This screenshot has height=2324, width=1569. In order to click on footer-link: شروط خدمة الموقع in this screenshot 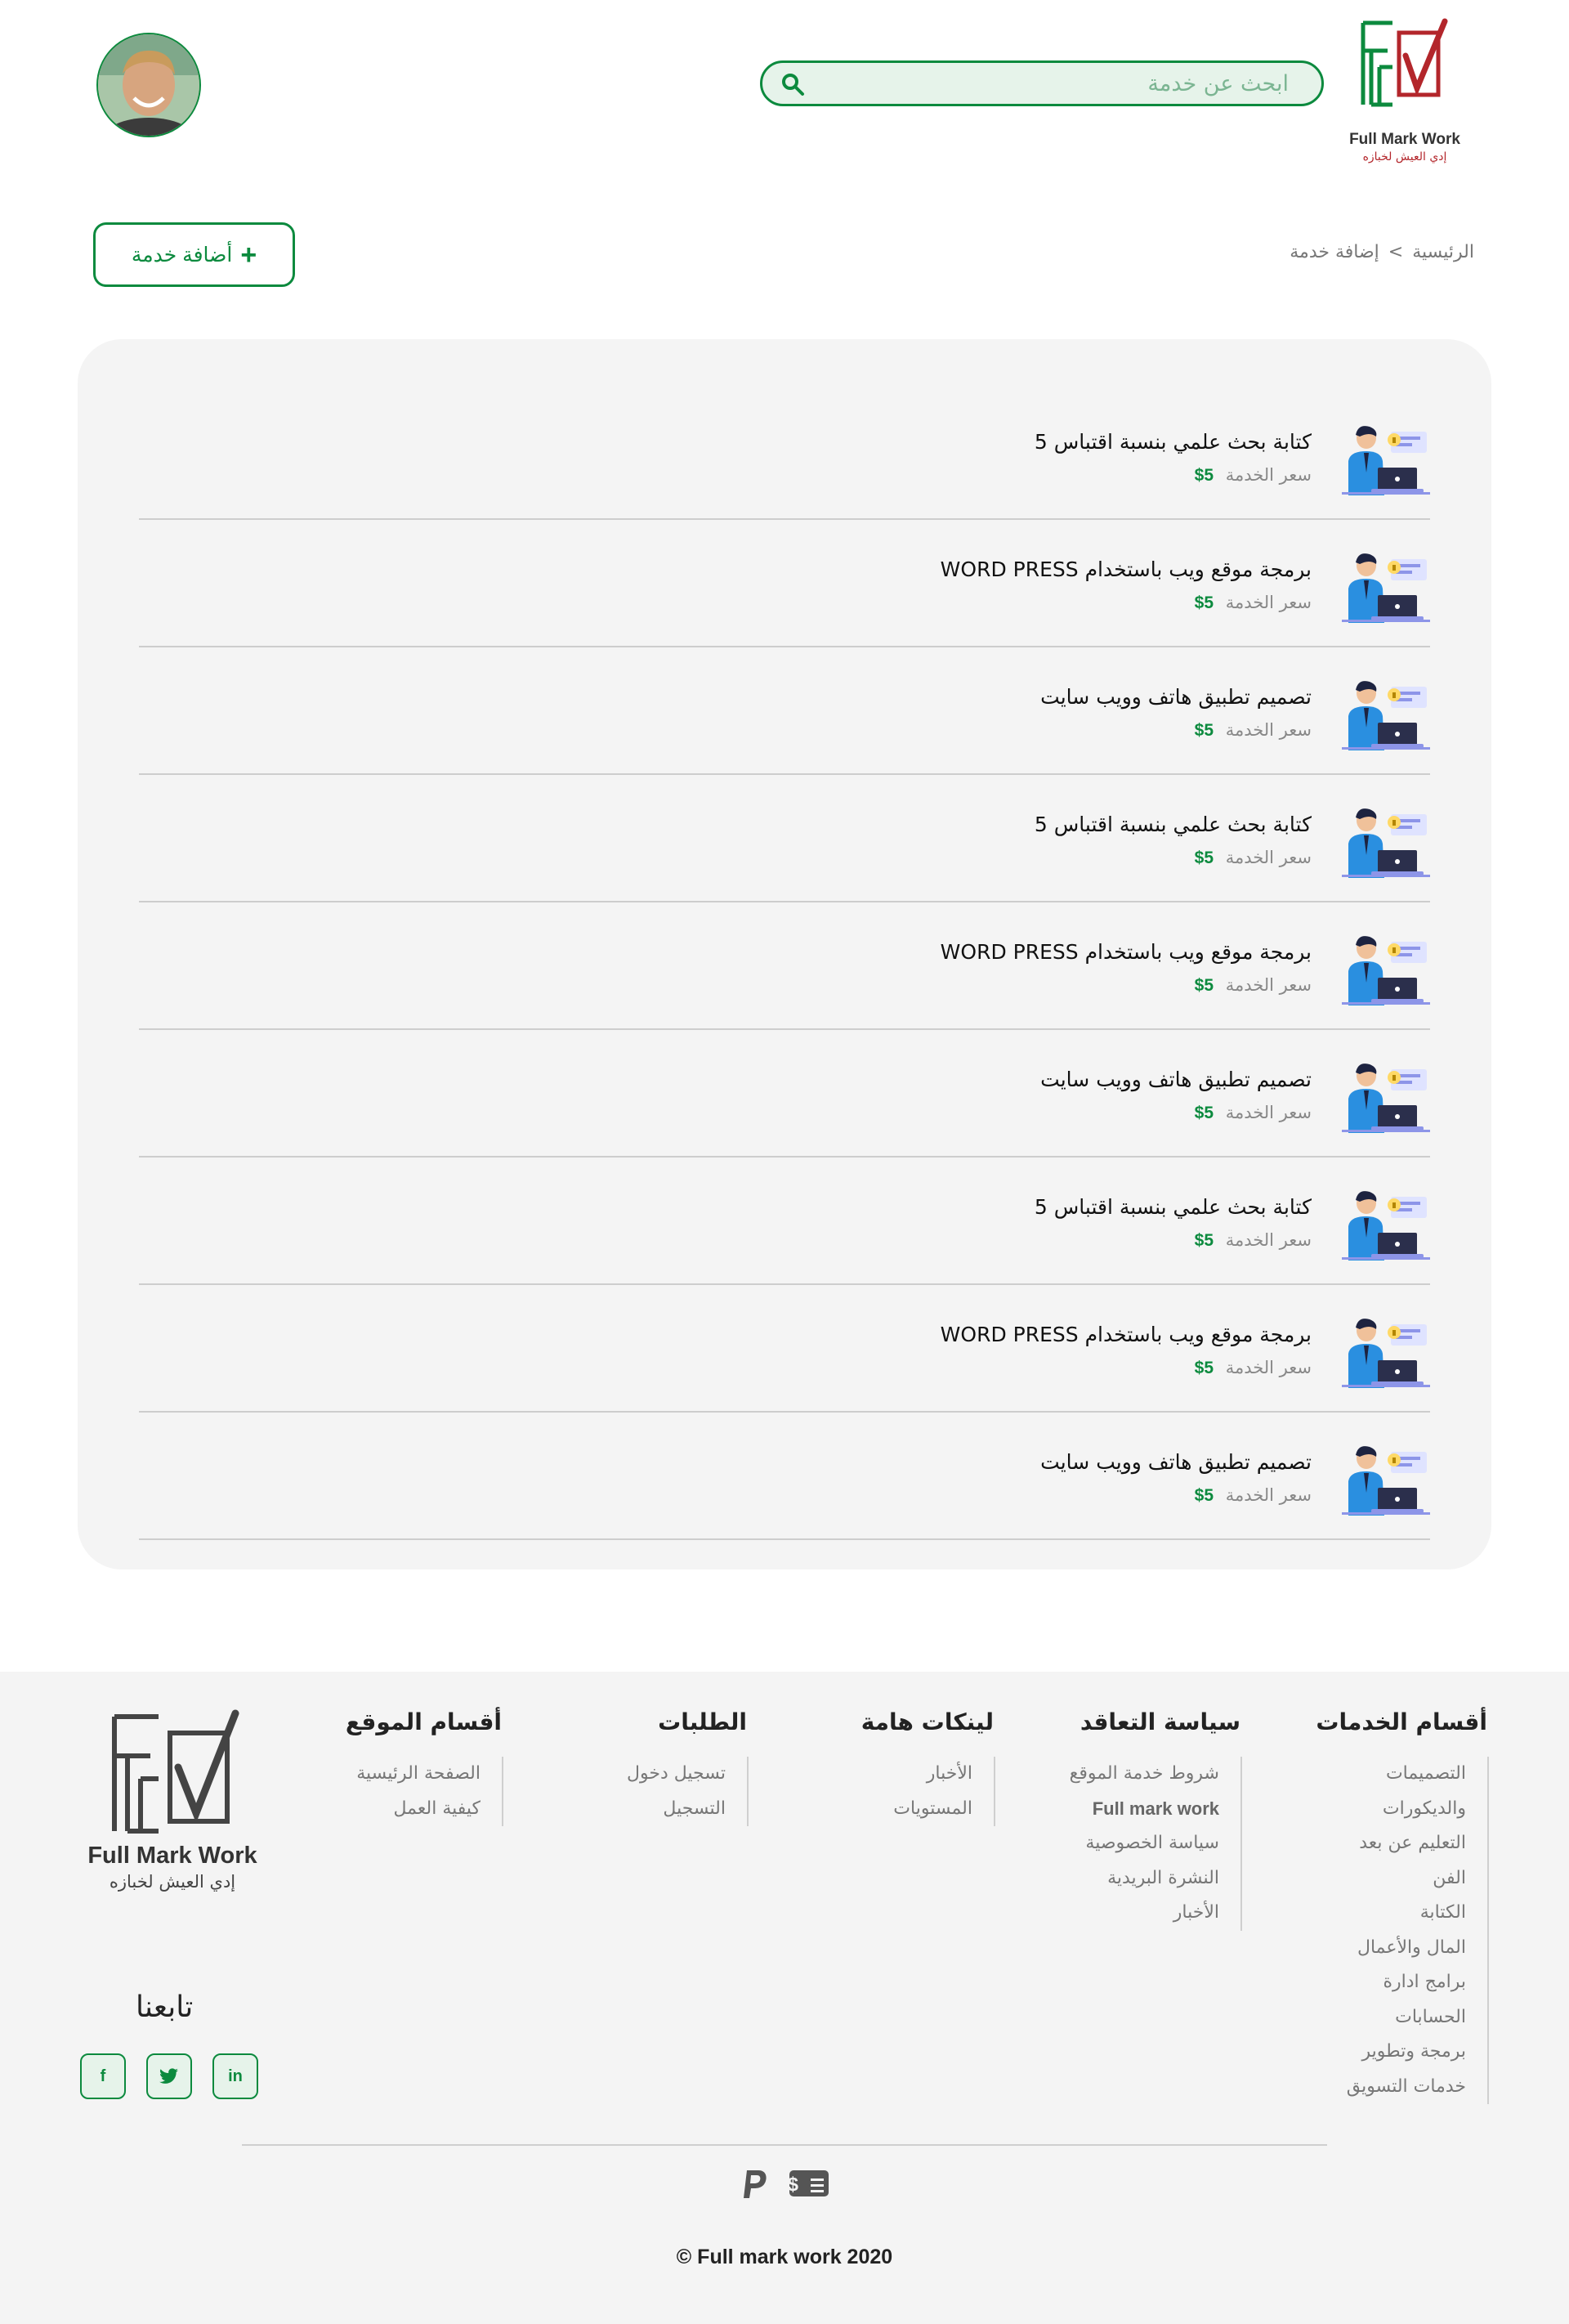, I will do `click(1155, 1774)`.